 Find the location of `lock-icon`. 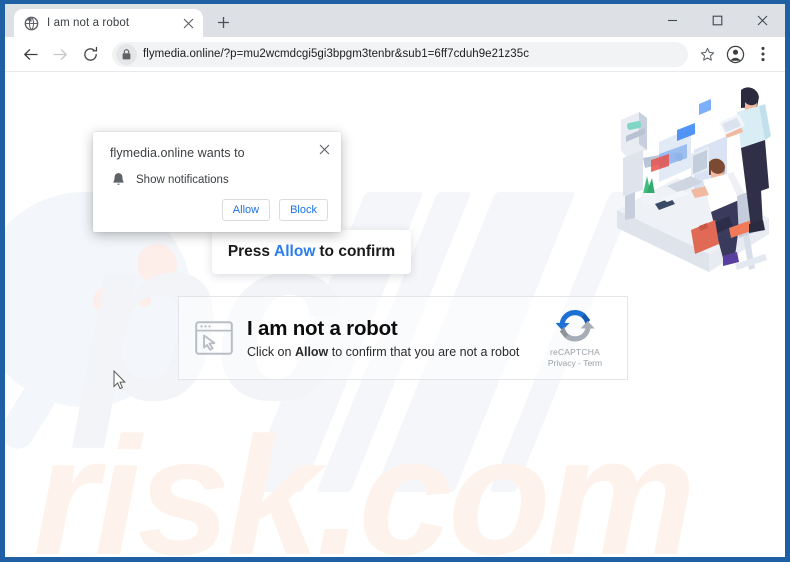

lock-icon is located at coordinates (126, 54).